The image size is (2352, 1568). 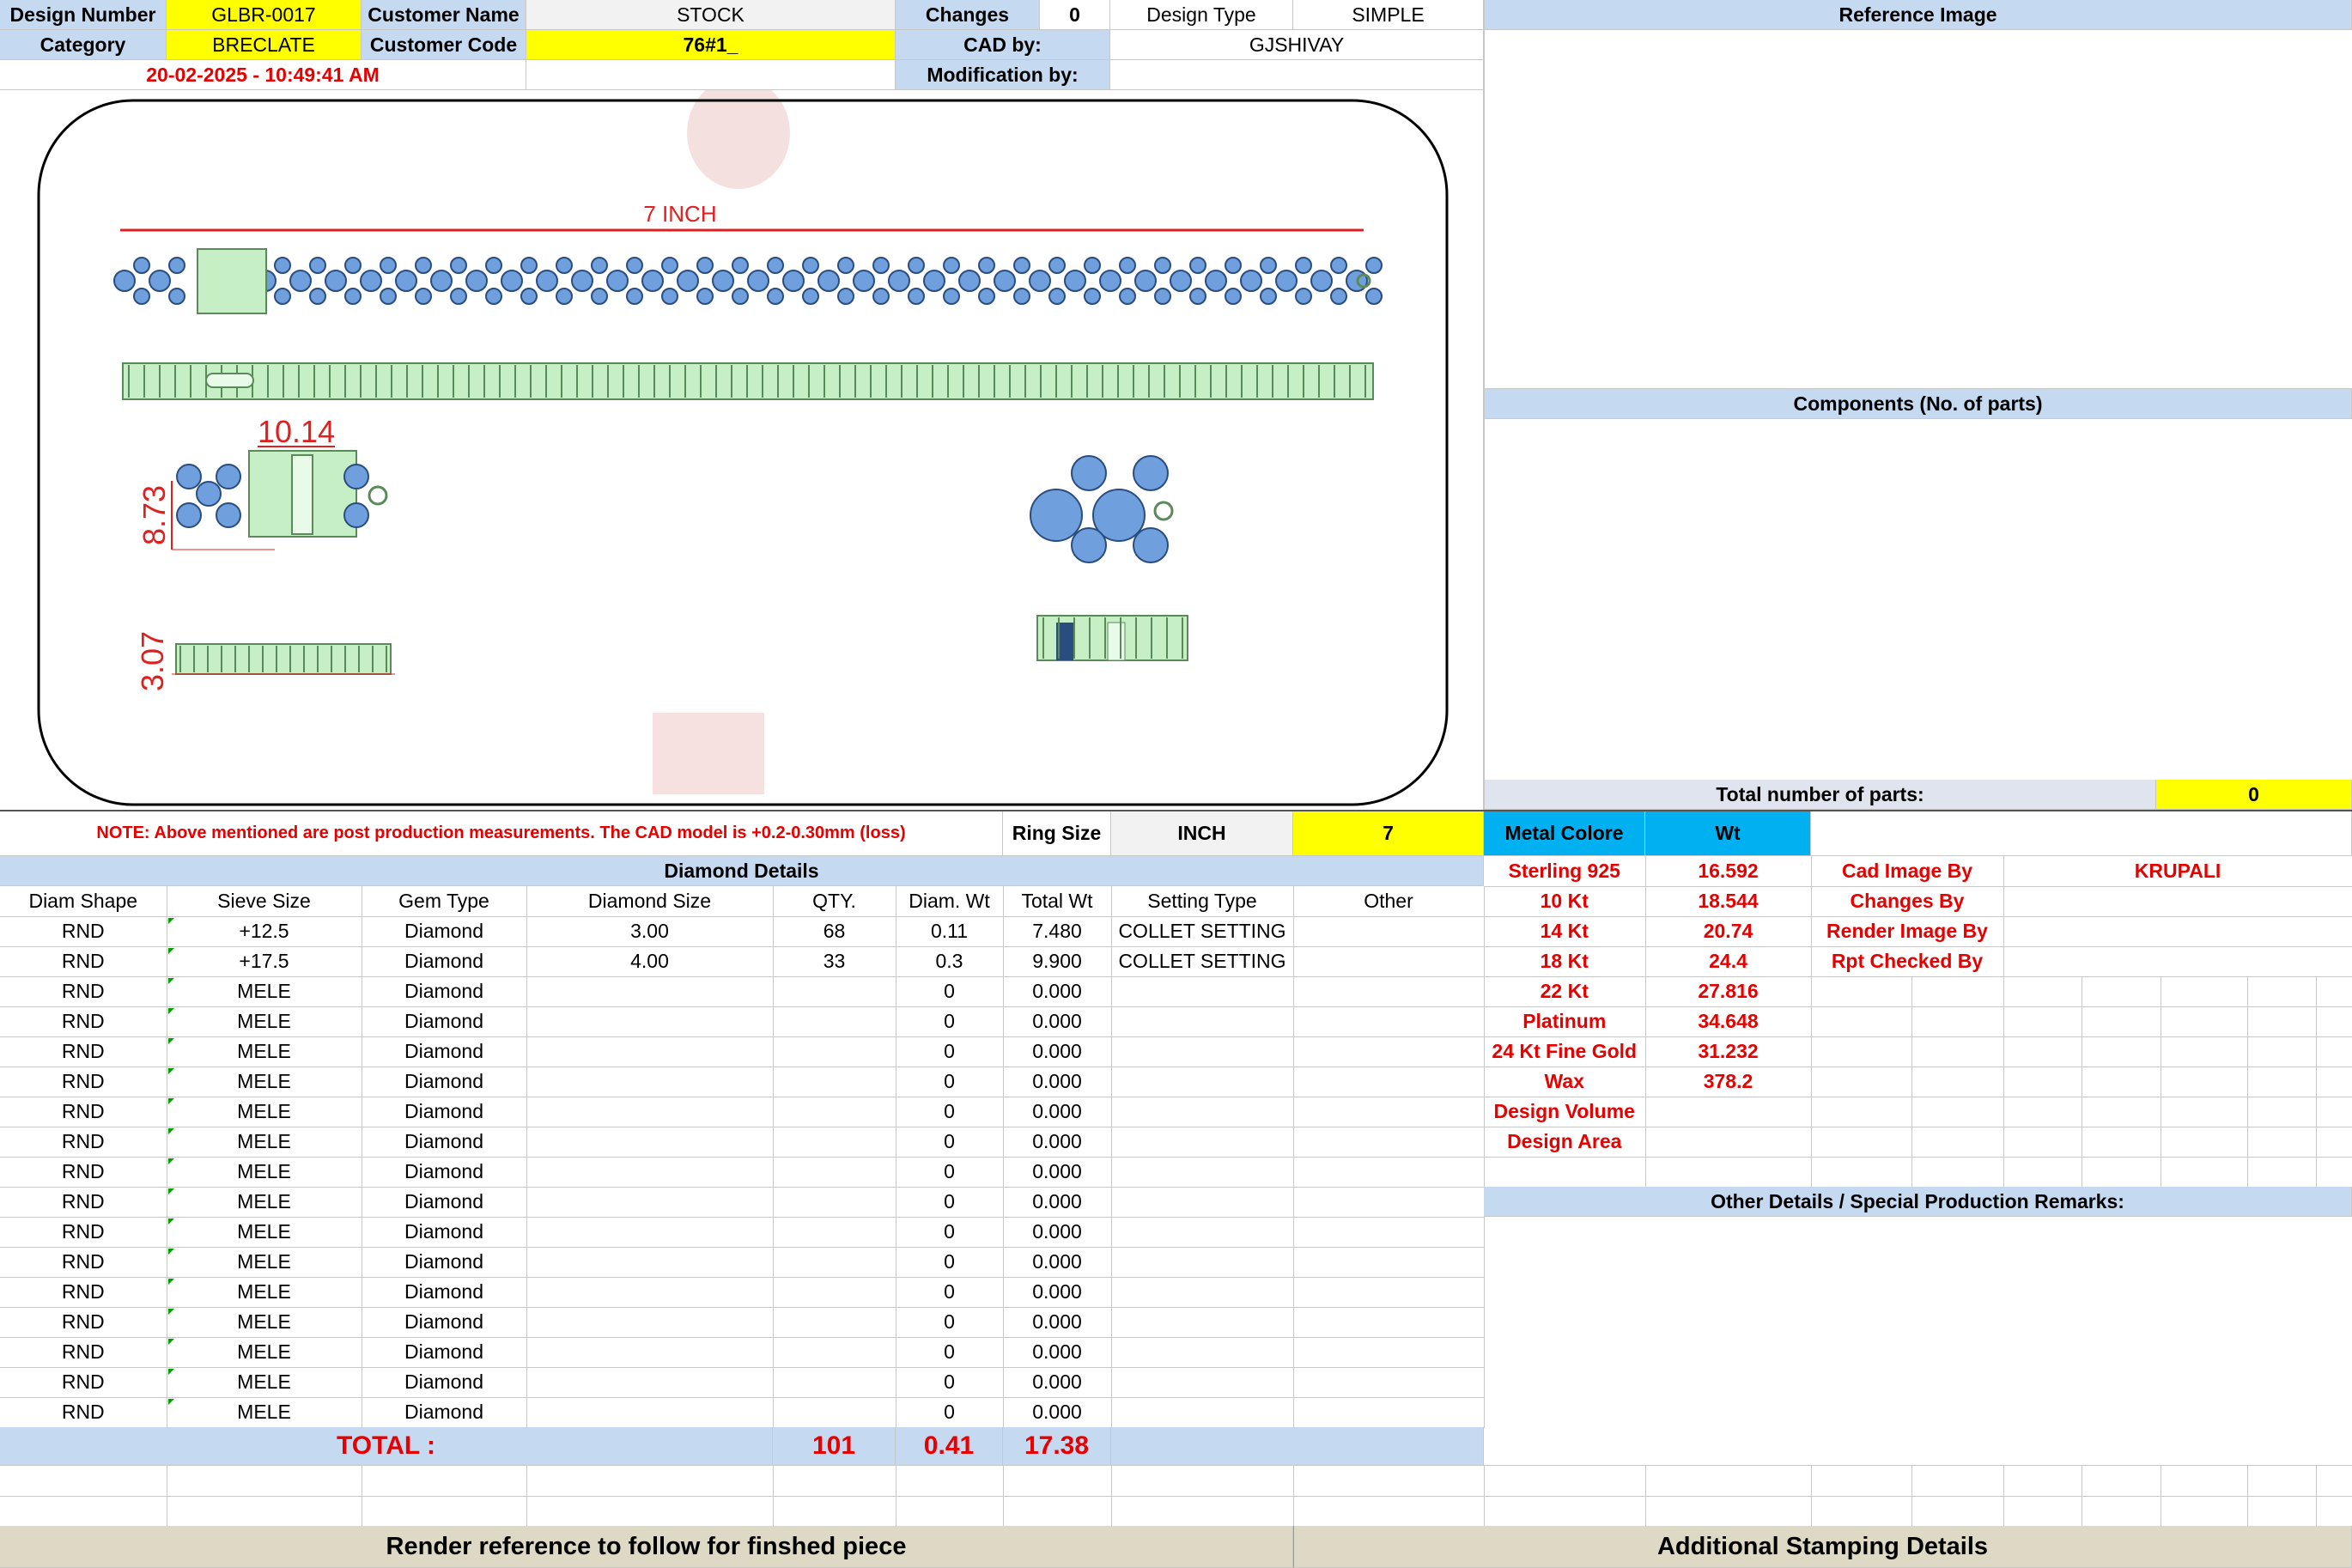 I want to click on metal-weight: 34.648, so click(x=1728, y=1021).